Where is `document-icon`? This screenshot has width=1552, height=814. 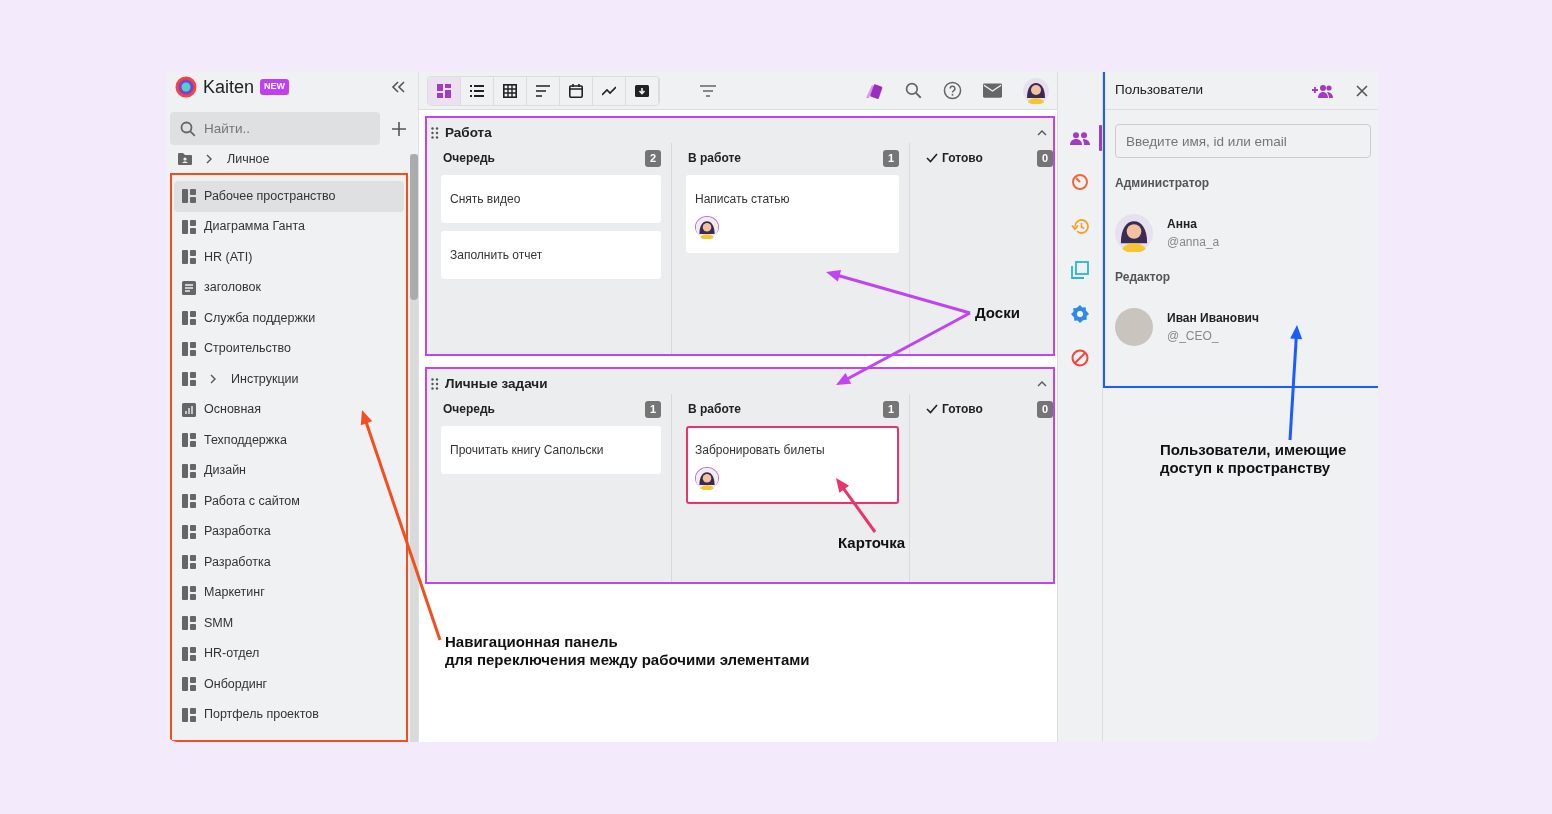 document-icon is located at coordinates (189, 287).